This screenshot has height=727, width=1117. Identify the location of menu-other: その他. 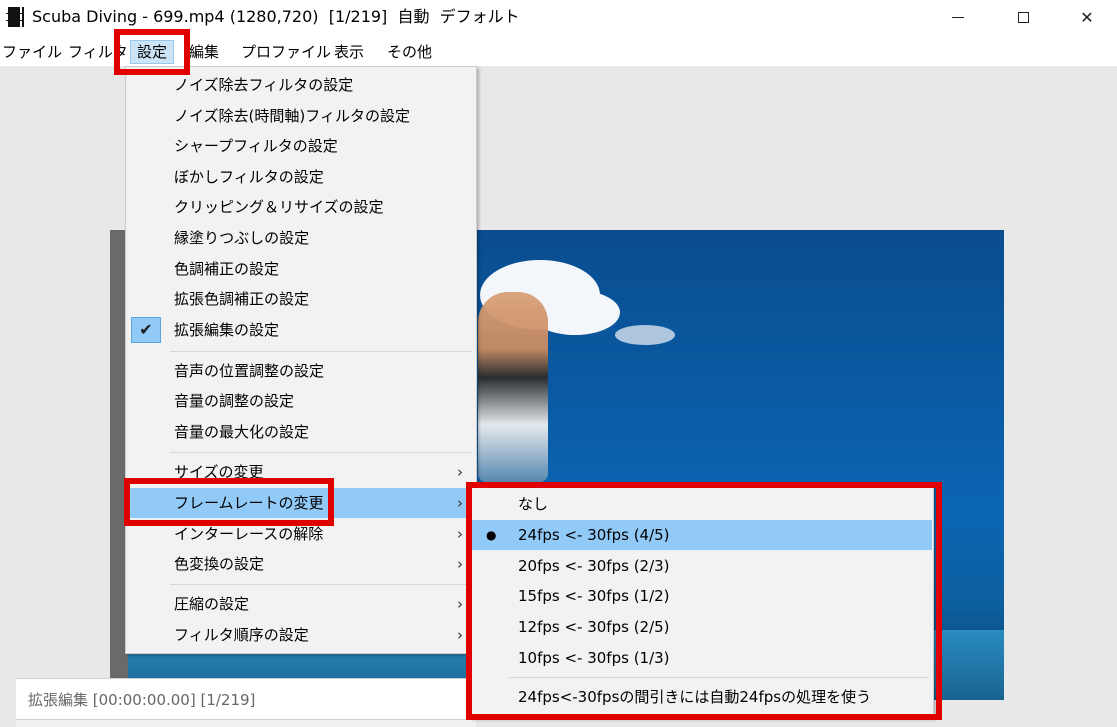
(409, 52).